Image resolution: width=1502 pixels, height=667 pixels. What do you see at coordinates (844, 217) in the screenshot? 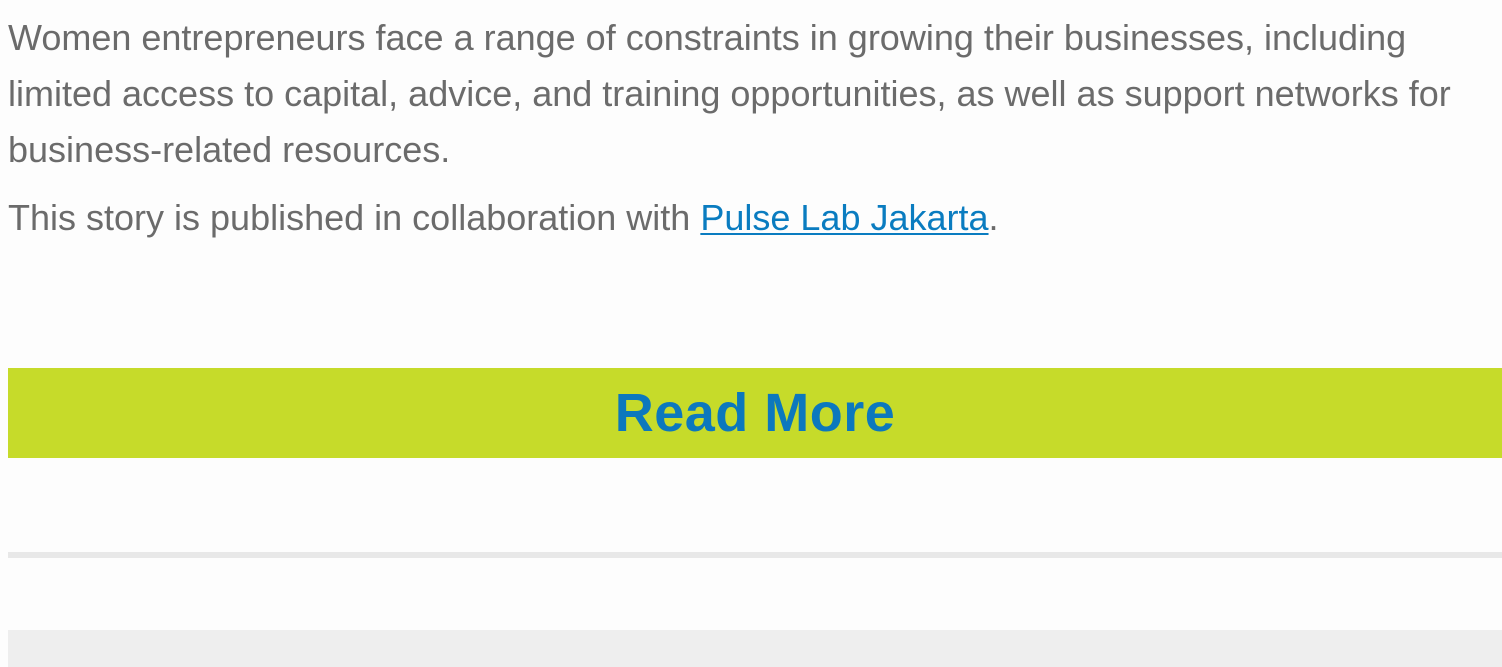
I see `pulse-lab-jakarta-link: Pulse Lab Jakarta` at bounding box center [844, 217].